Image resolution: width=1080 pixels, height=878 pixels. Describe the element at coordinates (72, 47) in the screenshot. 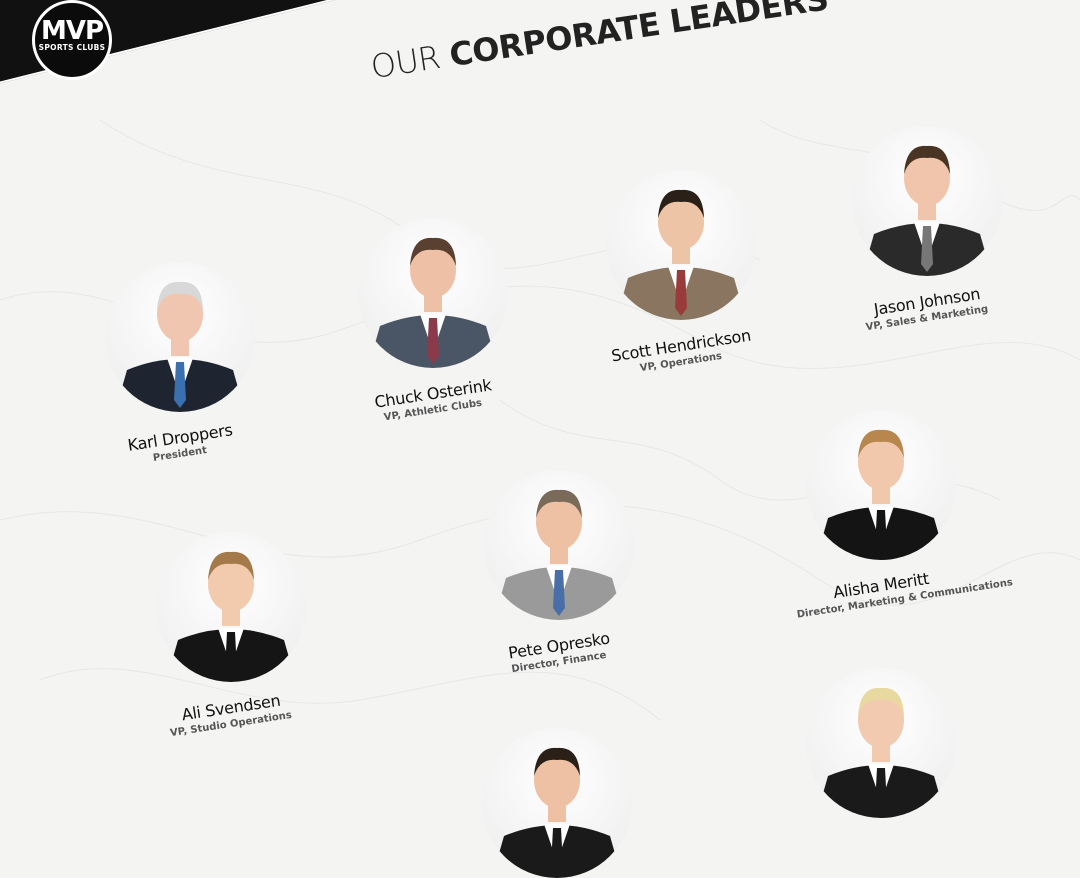

I see `logo-subtitle: SPORTS CLUBS` at that location.